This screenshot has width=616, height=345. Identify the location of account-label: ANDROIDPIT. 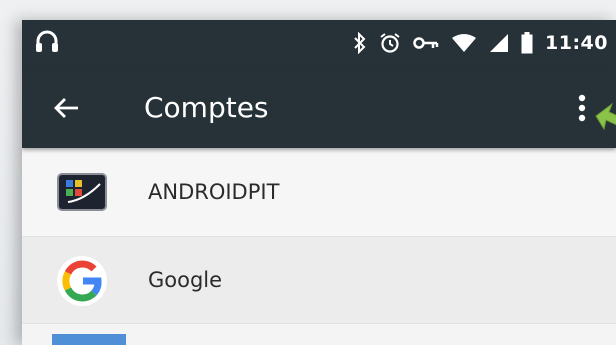
(214, 192).